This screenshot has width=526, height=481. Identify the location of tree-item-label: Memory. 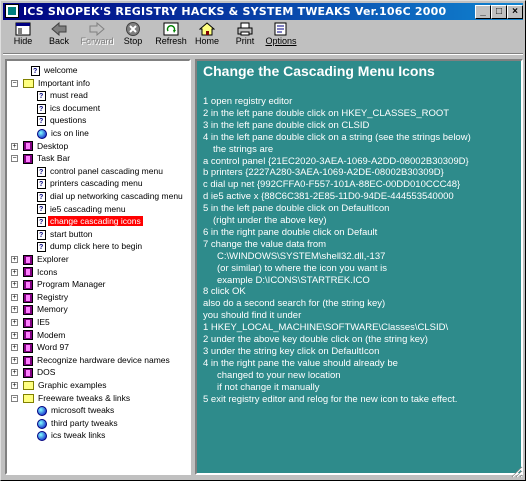
(52, 309).